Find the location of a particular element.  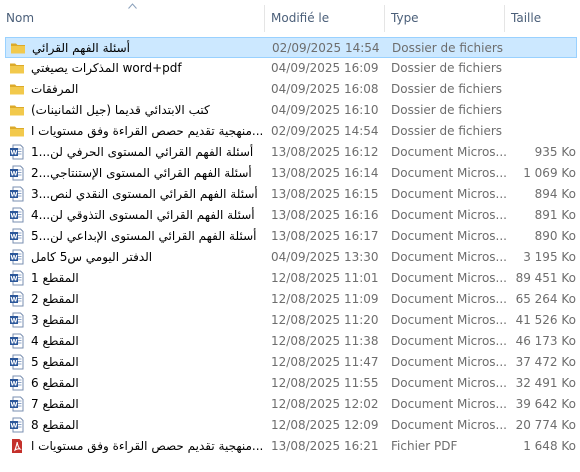

file-name: المقطع 4 is located at coordinates (55, 341).